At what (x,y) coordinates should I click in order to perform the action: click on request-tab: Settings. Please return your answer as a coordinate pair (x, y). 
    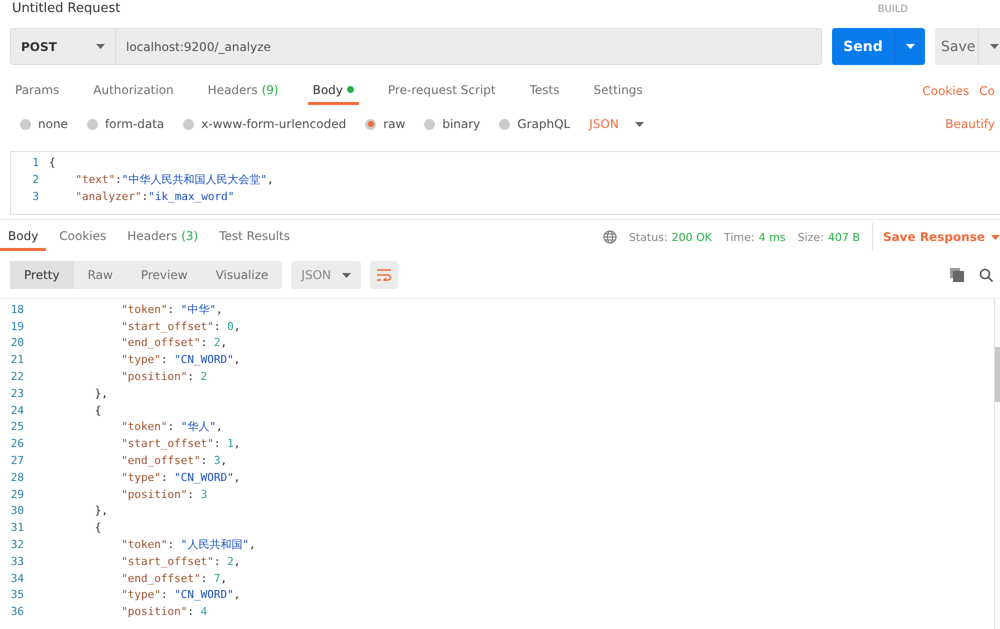
    Looking at the image, I should click on (618, 91).